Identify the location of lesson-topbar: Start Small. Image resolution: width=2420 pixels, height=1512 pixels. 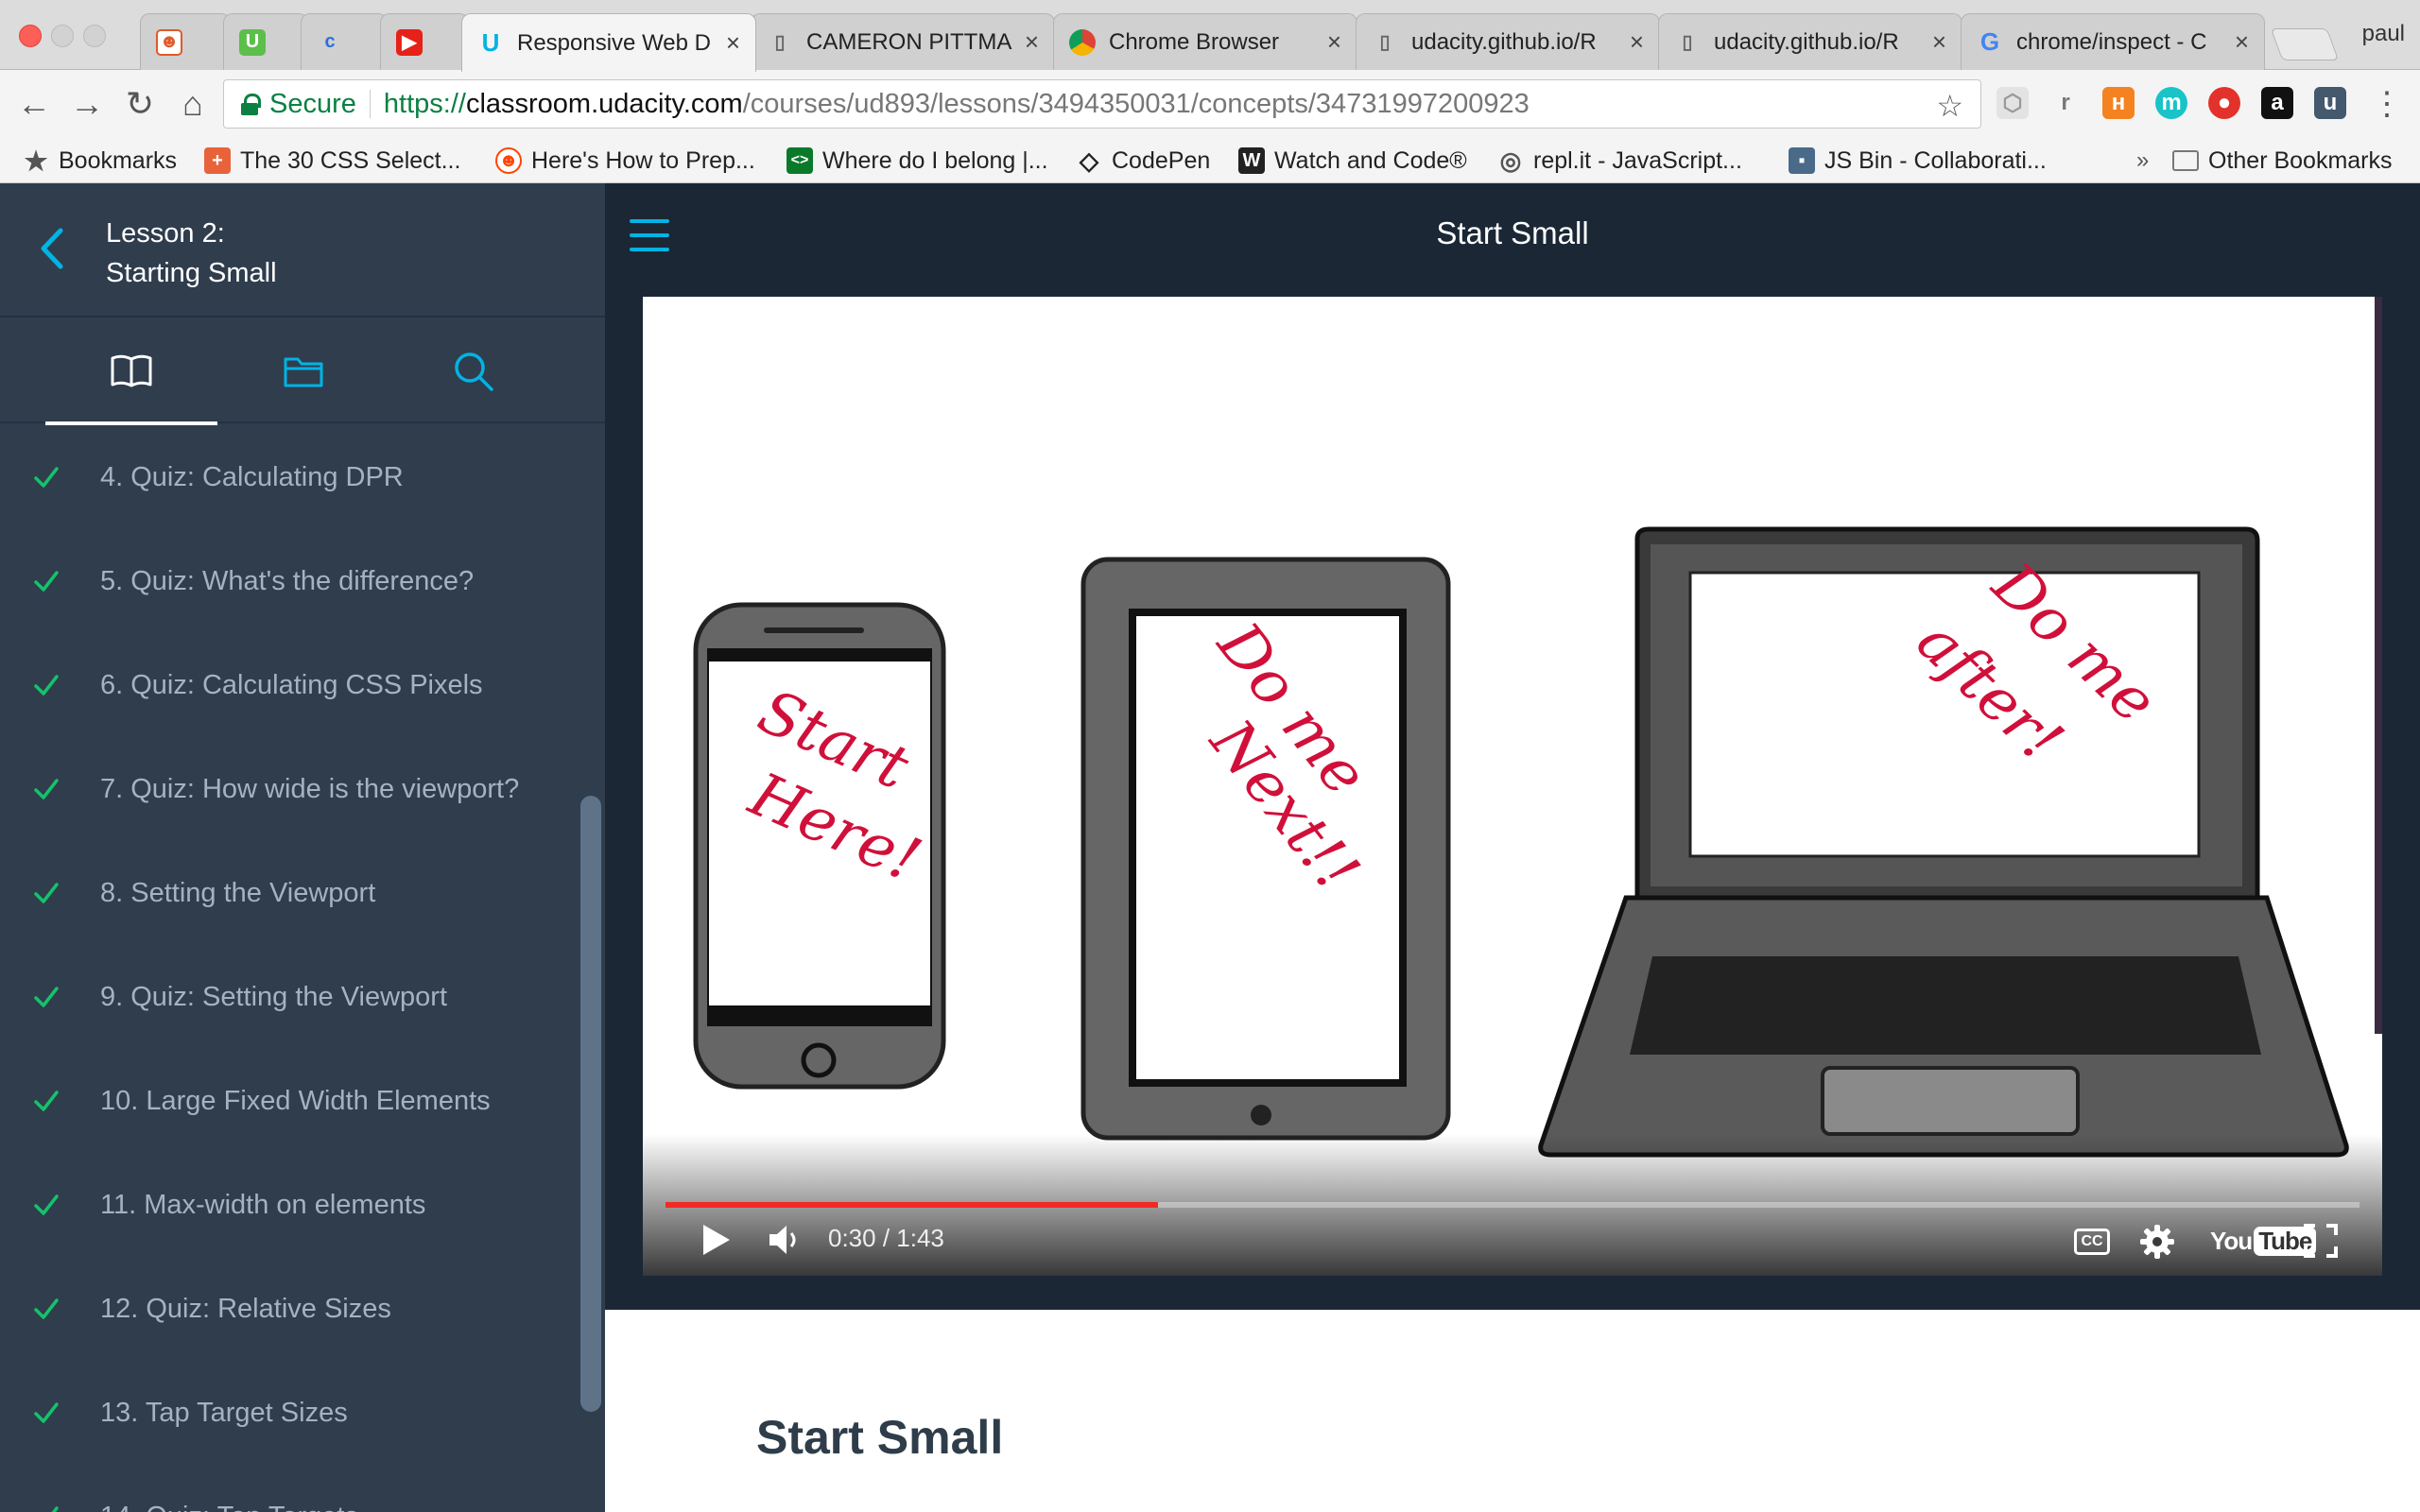
(1512, 238).